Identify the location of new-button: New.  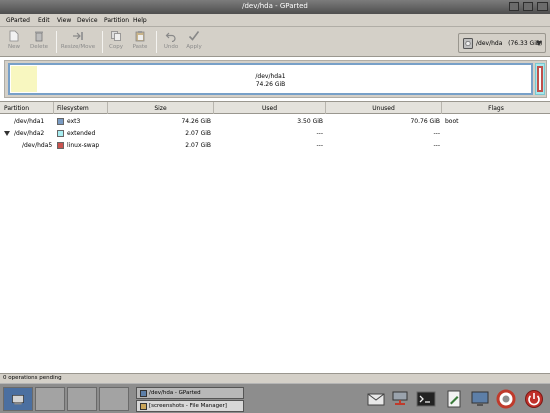
(14, 42).